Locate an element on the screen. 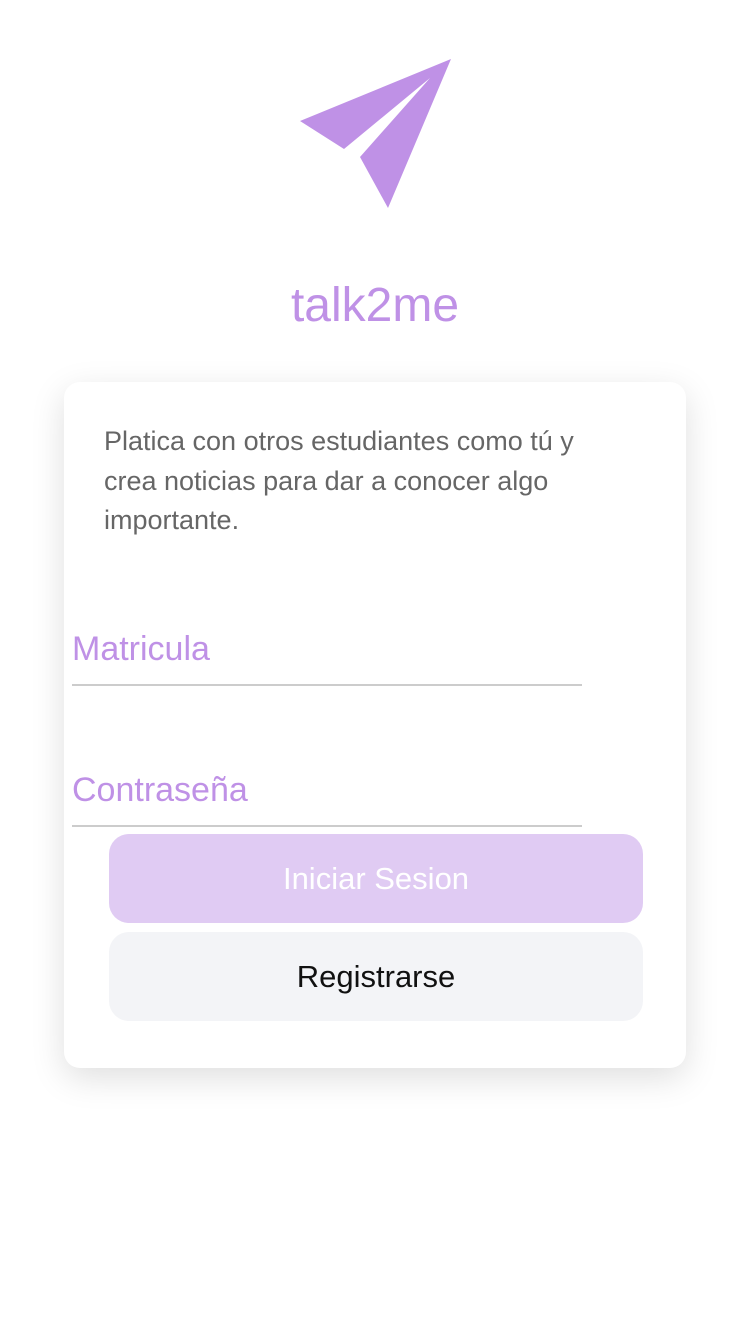  app-name: talk2me is located at coordinates (375, 305).